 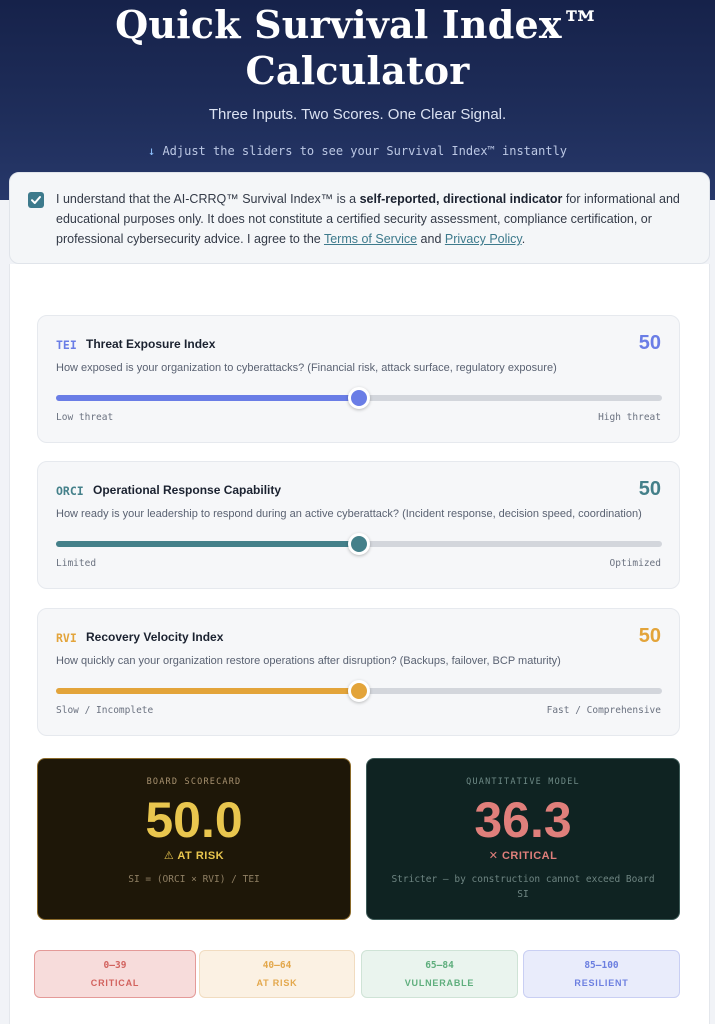 I want to click on board-score-status: ⚠ AT RISK, so click(x=194, y=855).